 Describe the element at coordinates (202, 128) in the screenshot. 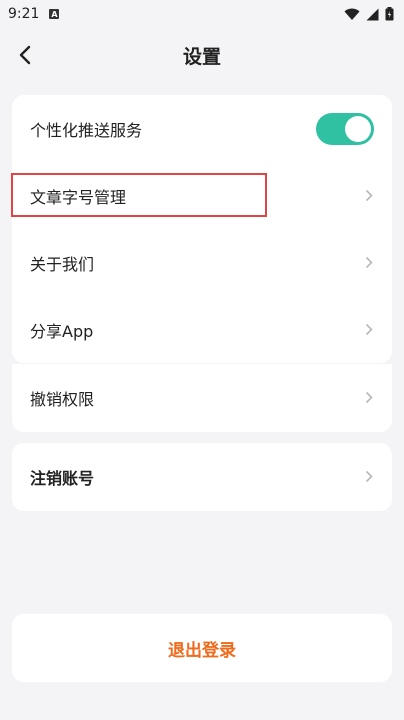

I see `push-service-row: 个性化推送服务` at that location.